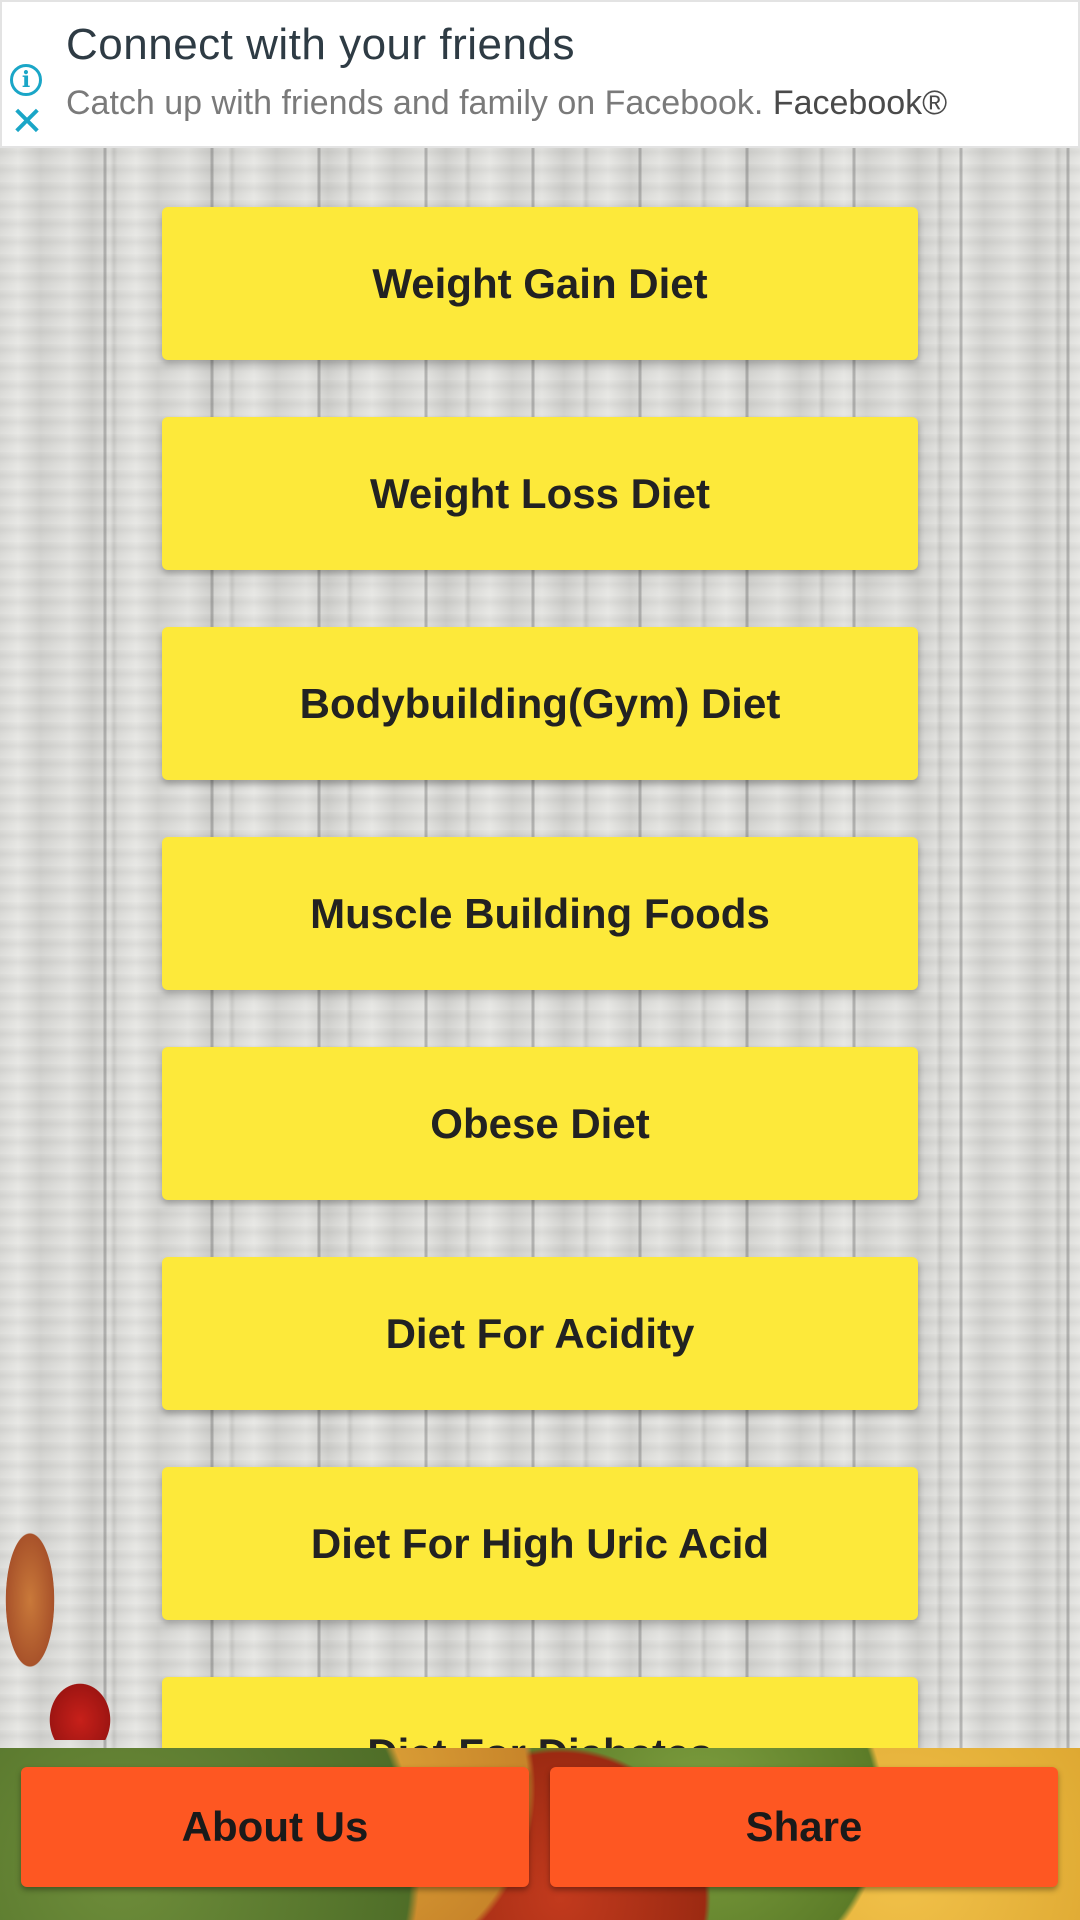 The image size is (1080, 1920). I want to click on info-icon: i, so click(26, 80).